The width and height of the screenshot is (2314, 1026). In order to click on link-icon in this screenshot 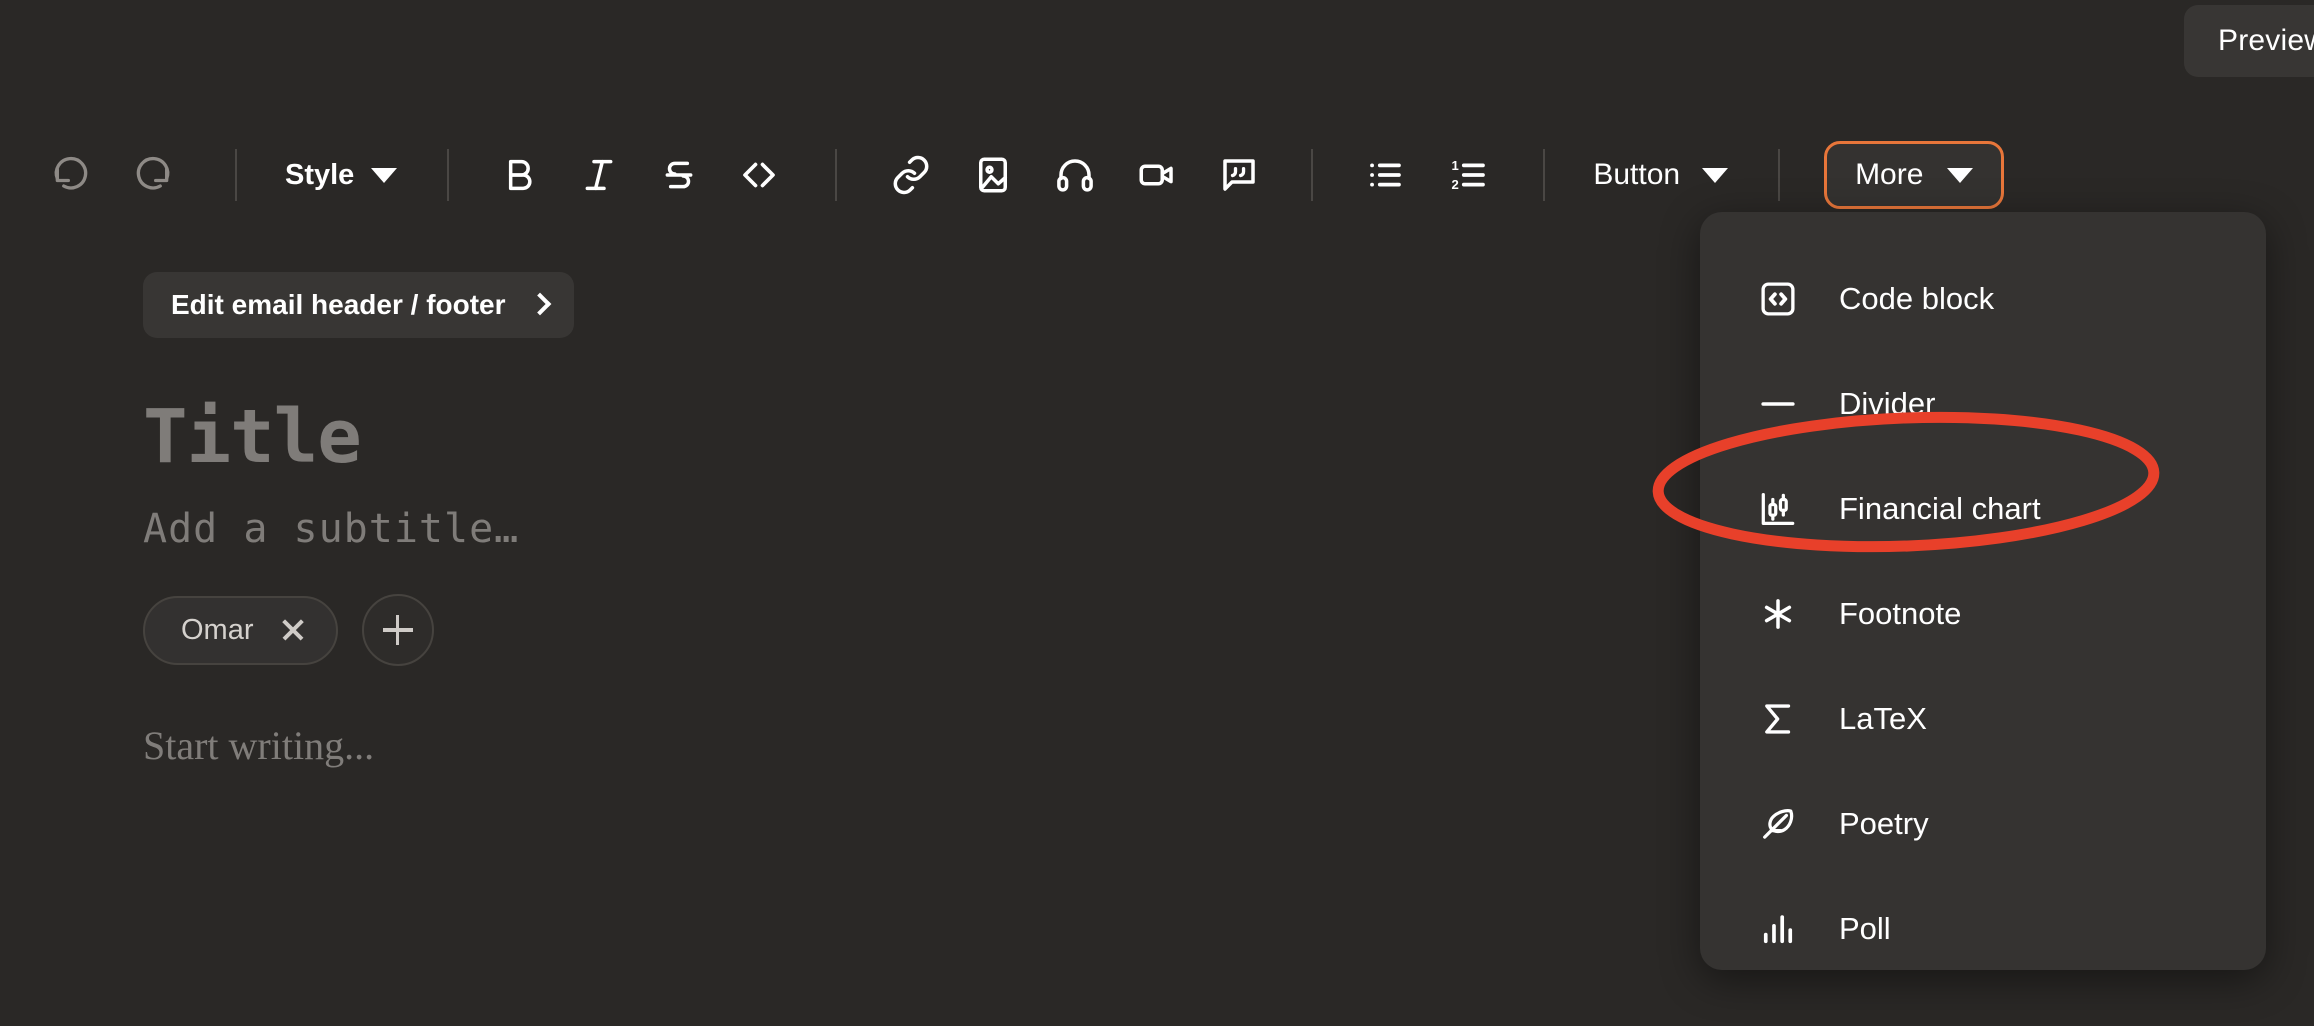, I will do `click(911, 175)`.